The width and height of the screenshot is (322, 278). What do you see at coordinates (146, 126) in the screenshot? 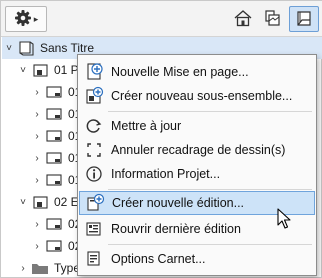
I see `menu-item-label: Mettre à jour` at bounding box center [146, 126].